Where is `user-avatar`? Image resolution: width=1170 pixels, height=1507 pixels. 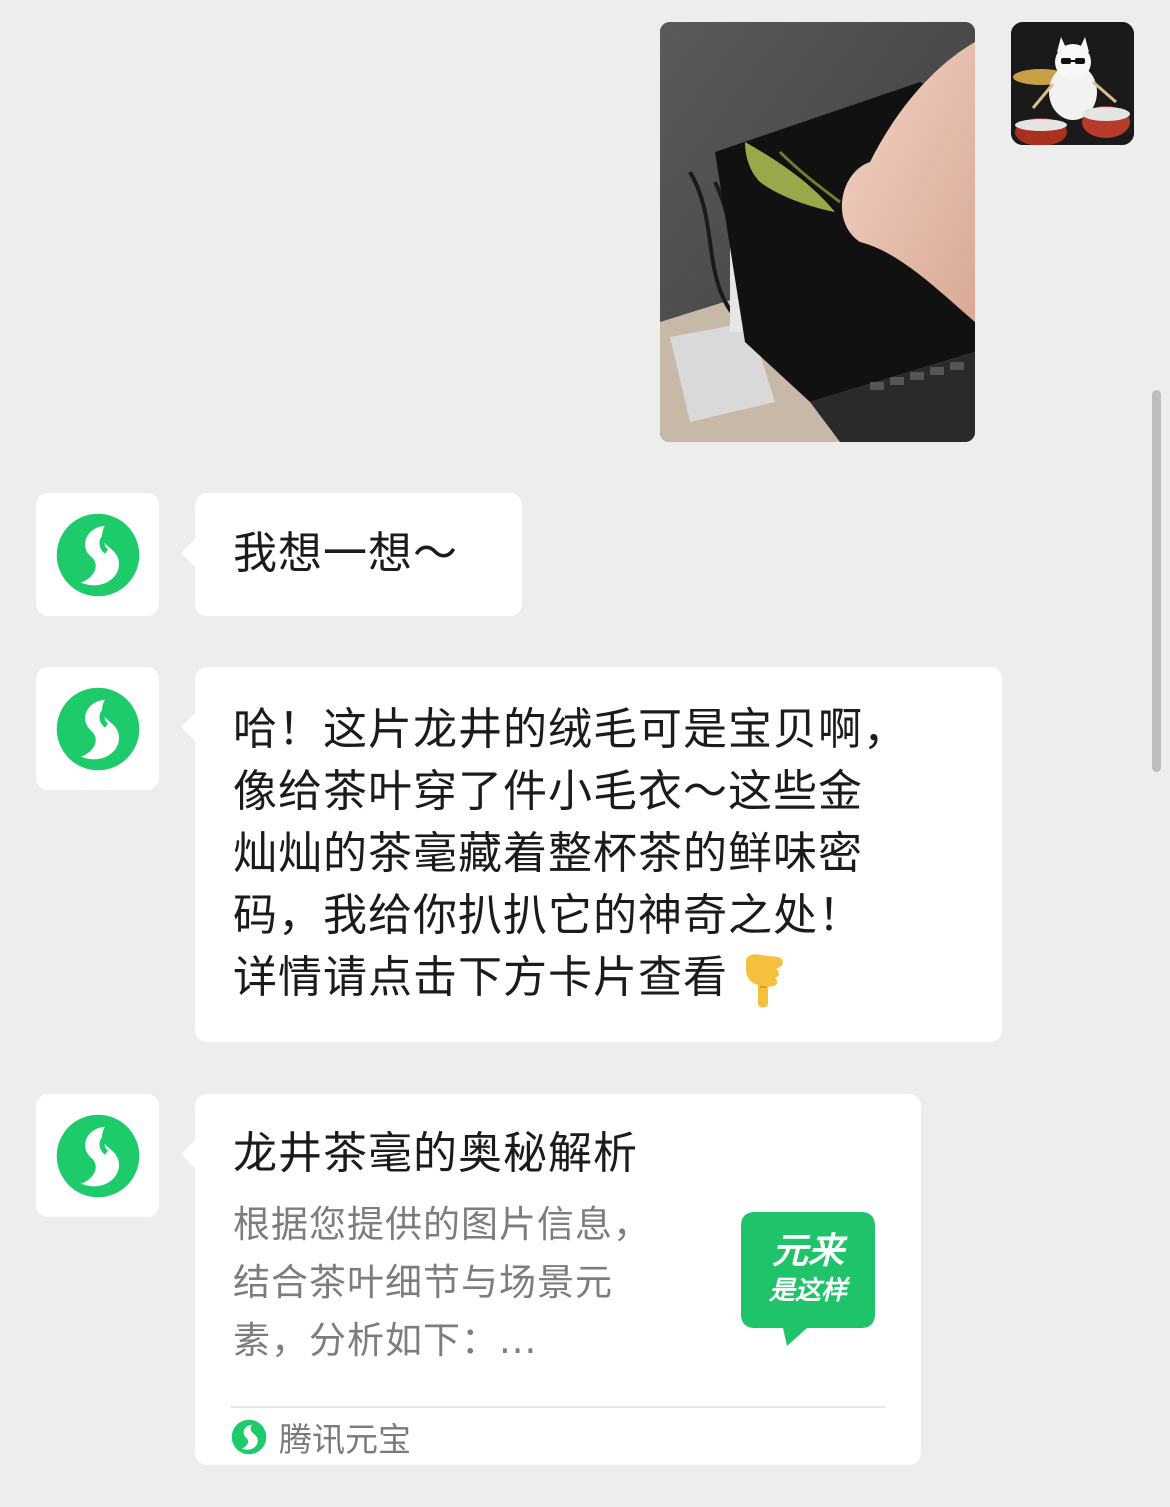 user-avatar is located at coordinates (1072, 83).